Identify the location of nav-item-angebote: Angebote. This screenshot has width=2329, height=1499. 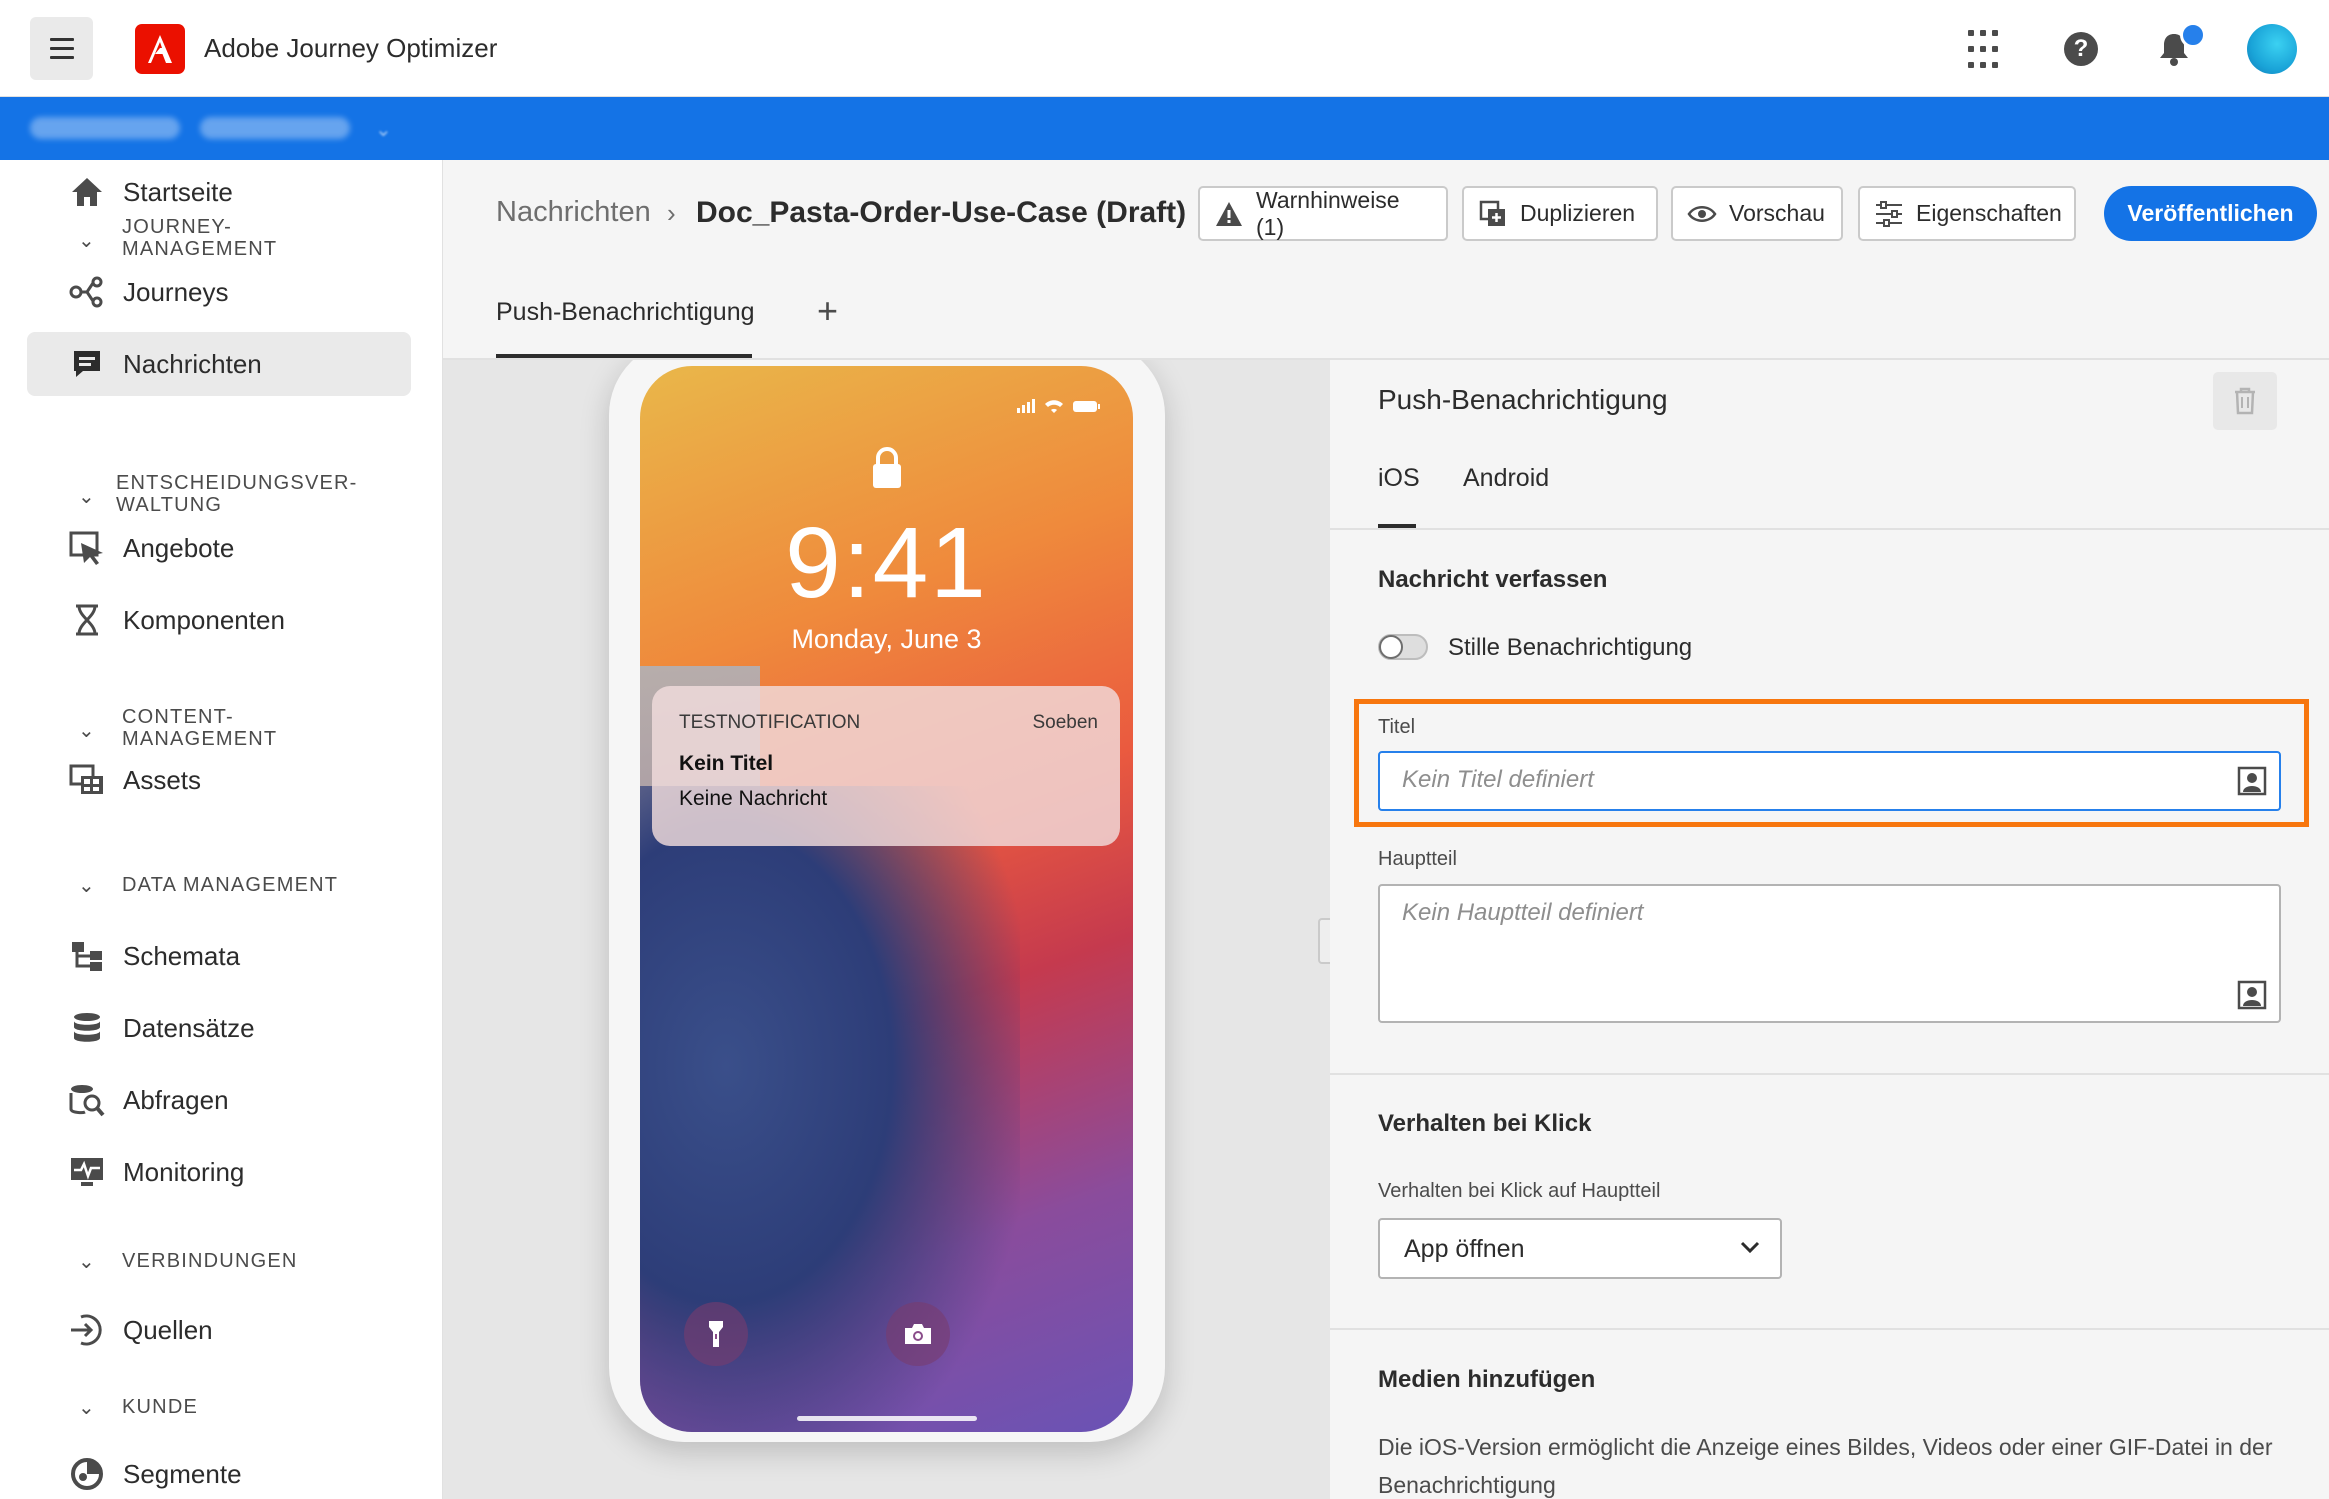
(219, 548).